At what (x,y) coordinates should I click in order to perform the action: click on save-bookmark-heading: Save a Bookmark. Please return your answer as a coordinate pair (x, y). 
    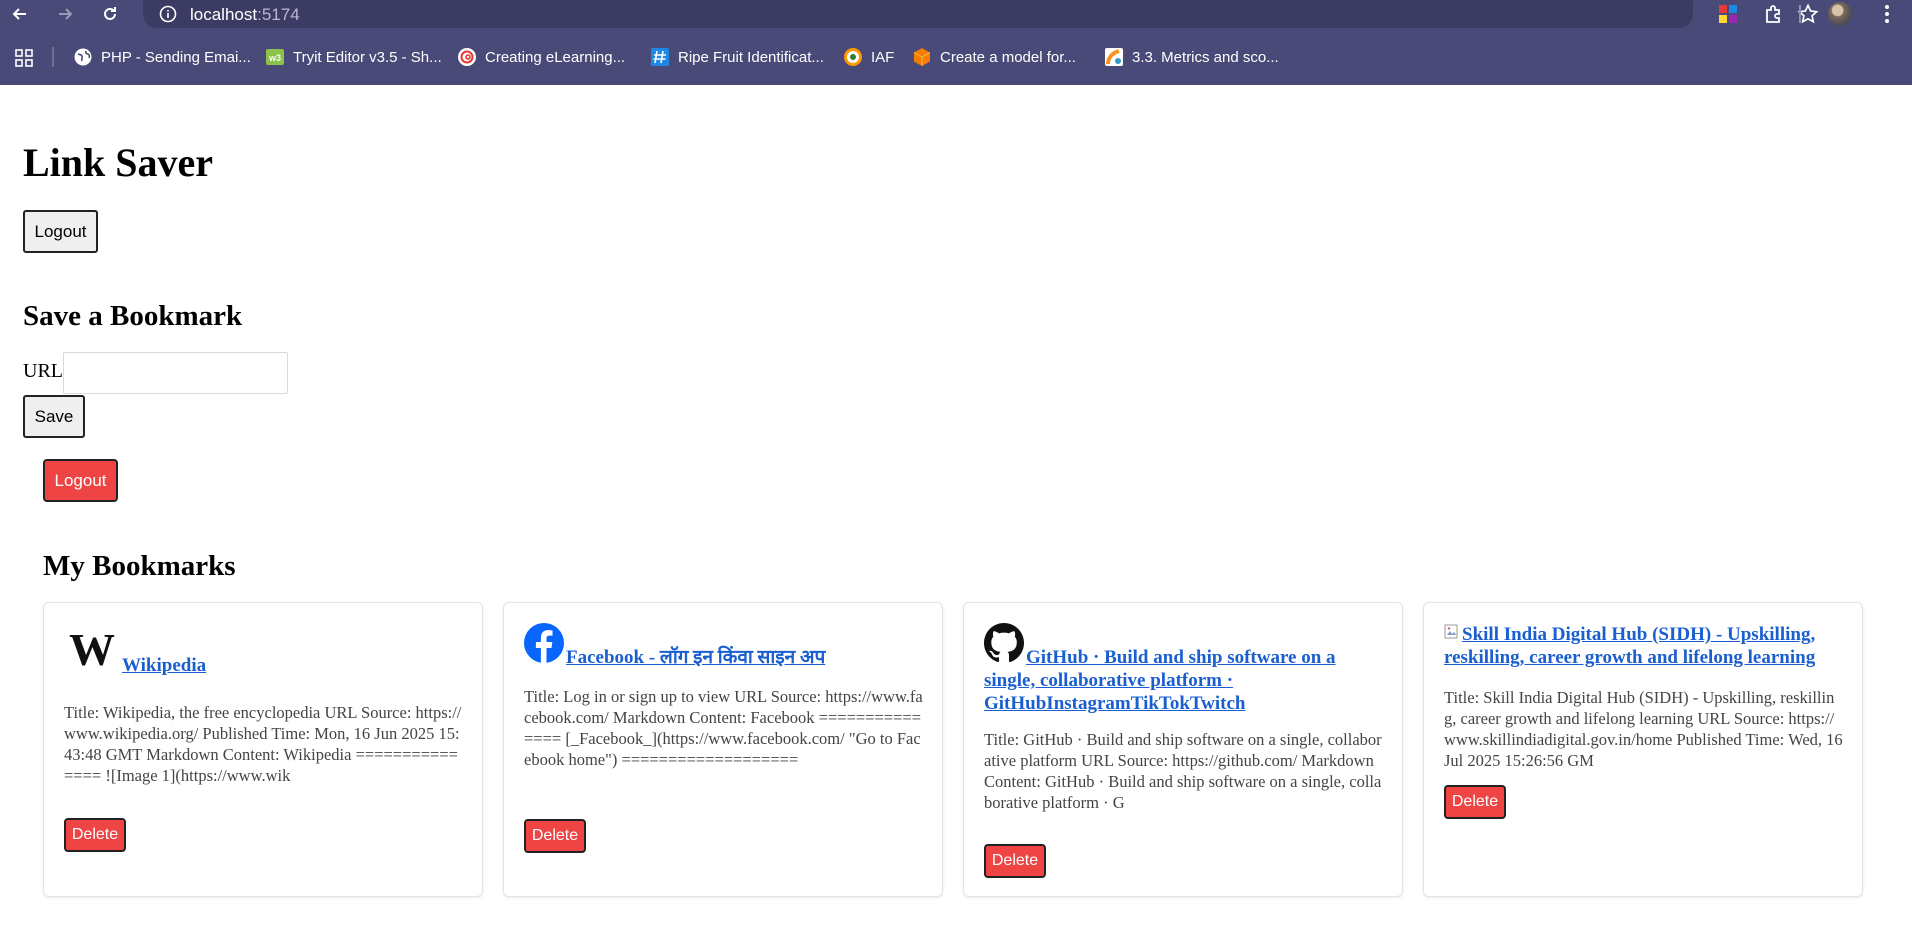
    Looking at the image, I should click on (133, 316).